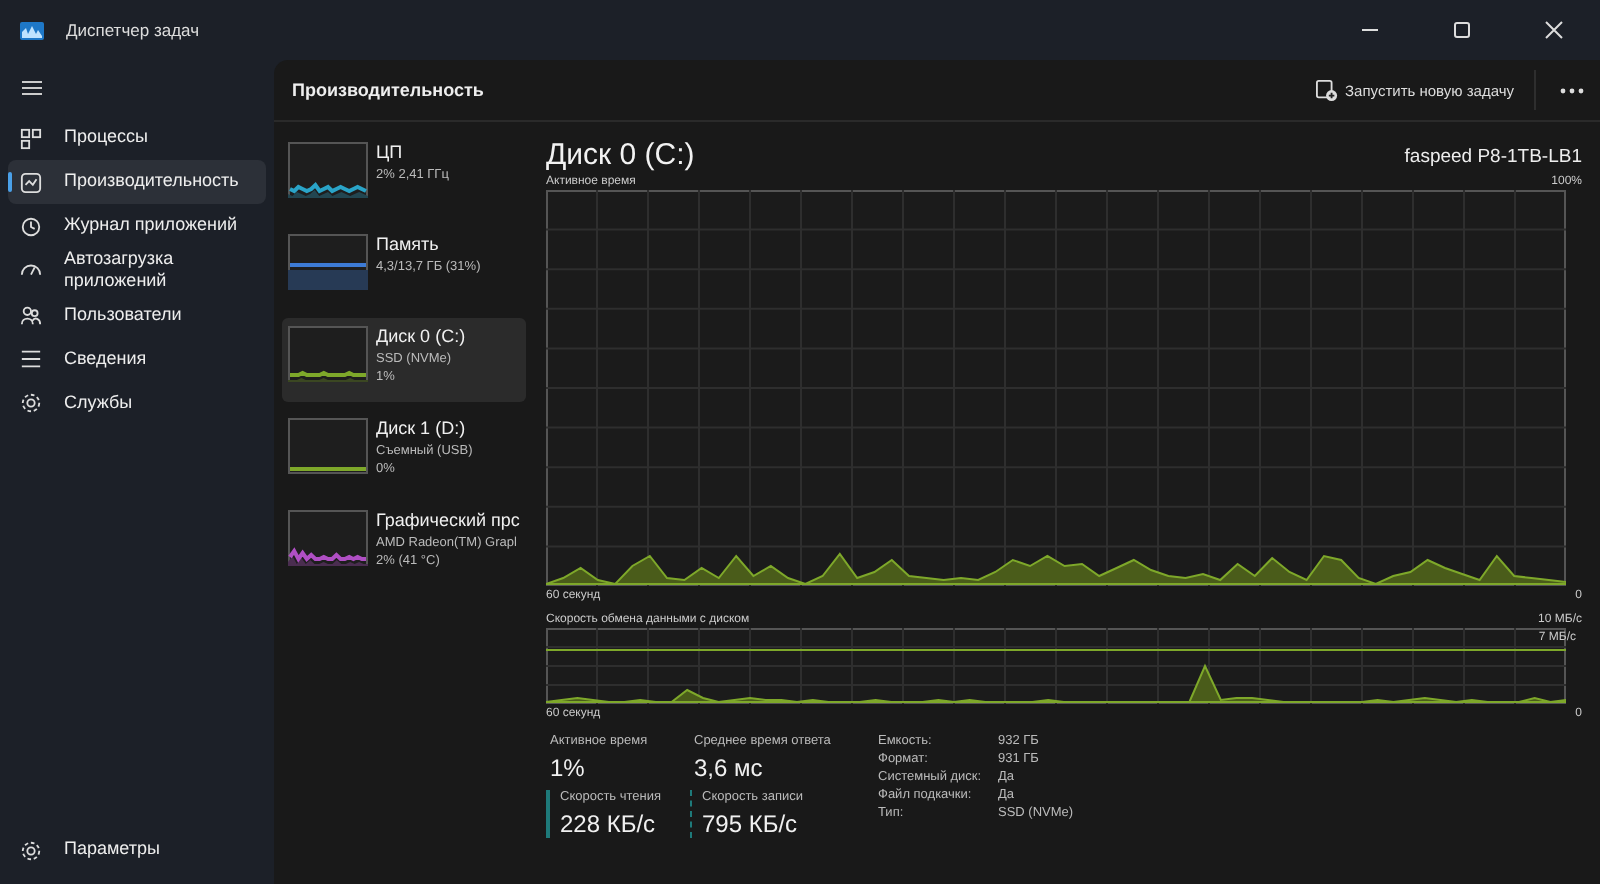  What do you see at coordinates (32, 88) in the screenshot?
I see `menu-icon` at bounding box center [32, 88].